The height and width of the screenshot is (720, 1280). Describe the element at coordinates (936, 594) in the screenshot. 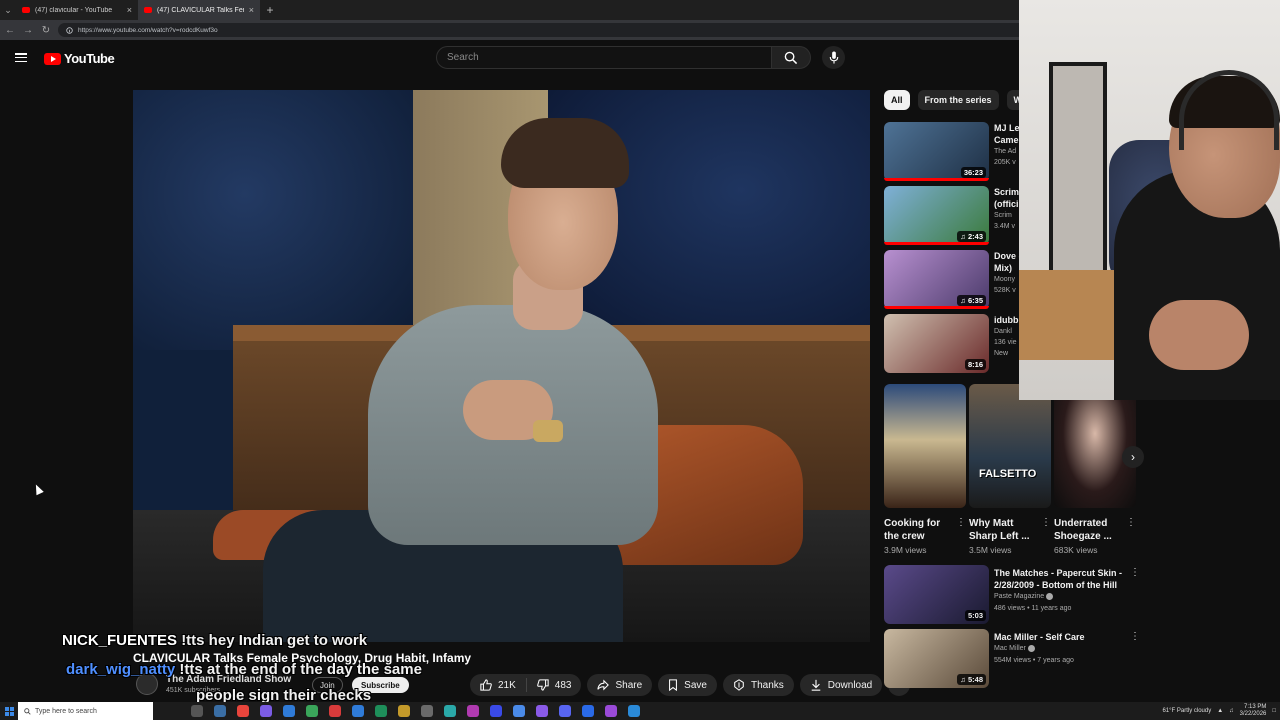

I see `video-thumbnail: 5:03` at that location.